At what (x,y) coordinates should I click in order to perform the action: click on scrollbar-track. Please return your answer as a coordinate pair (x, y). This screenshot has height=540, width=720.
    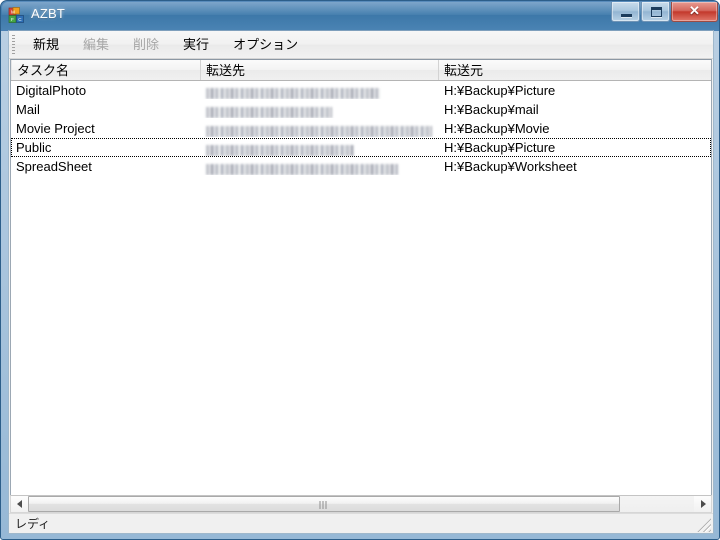
    Looking at the image, I should click on (361, 504).